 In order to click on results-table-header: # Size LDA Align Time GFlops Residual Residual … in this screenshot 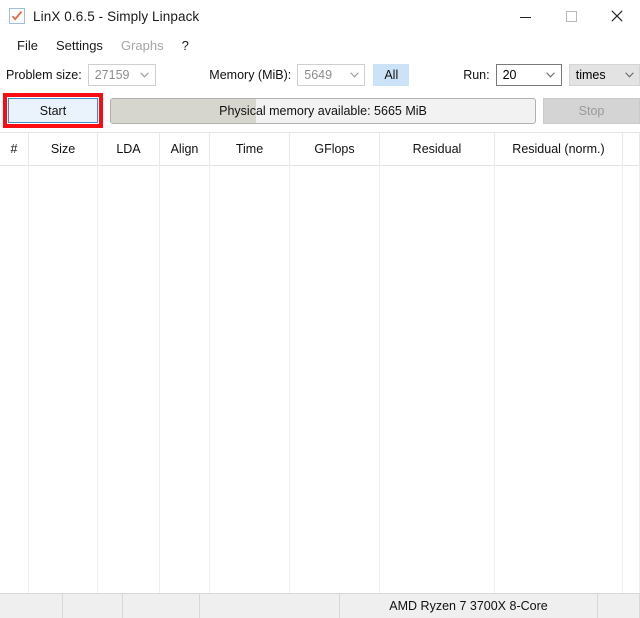, I will do `click(320, 149)`.